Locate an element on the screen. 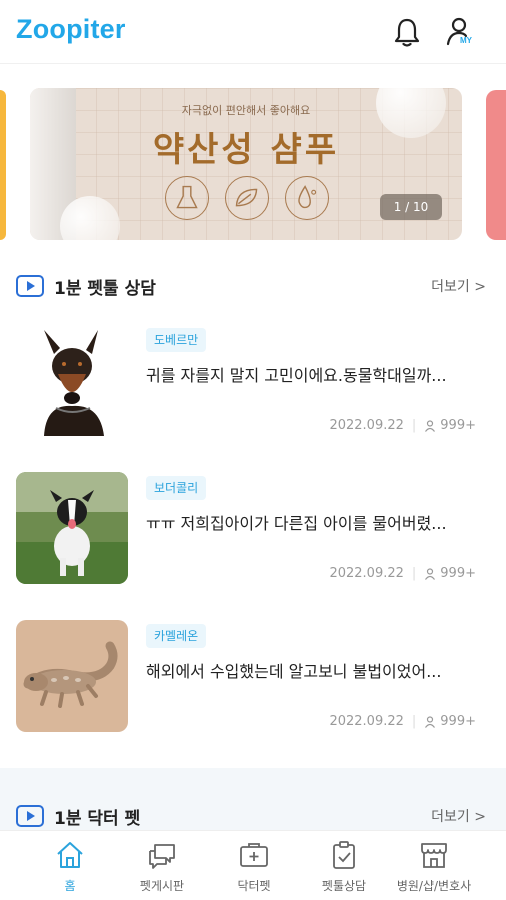  nav-label: 홈 is located at coordinates (70, 886).